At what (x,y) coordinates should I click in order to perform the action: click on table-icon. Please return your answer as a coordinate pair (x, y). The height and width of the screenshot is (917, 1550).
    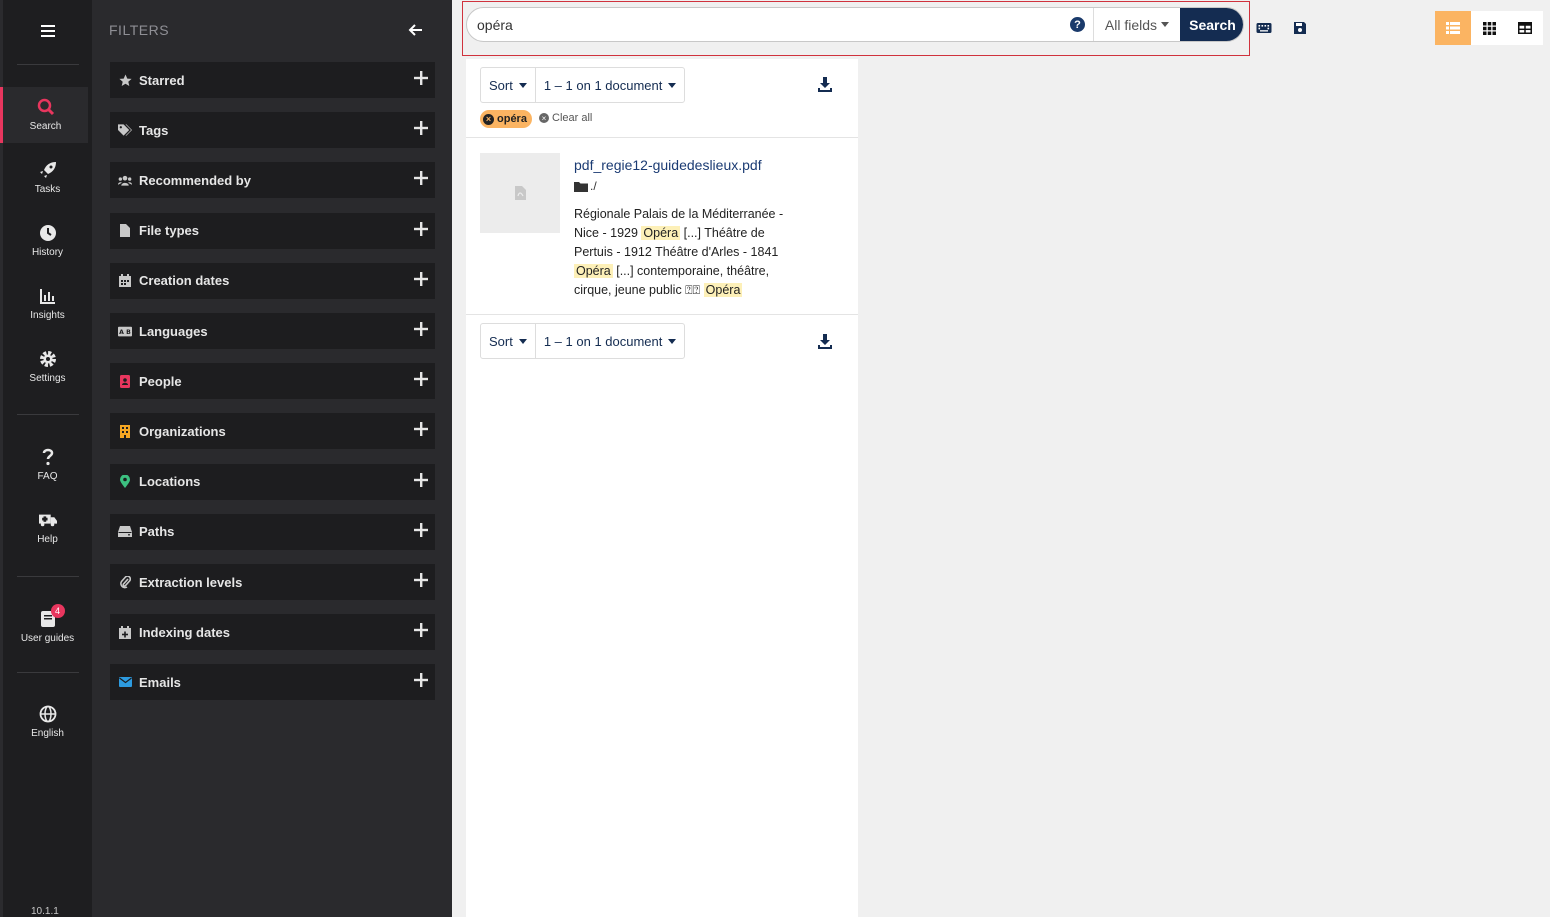
    Looking at the image, I should click on (1525, 28).